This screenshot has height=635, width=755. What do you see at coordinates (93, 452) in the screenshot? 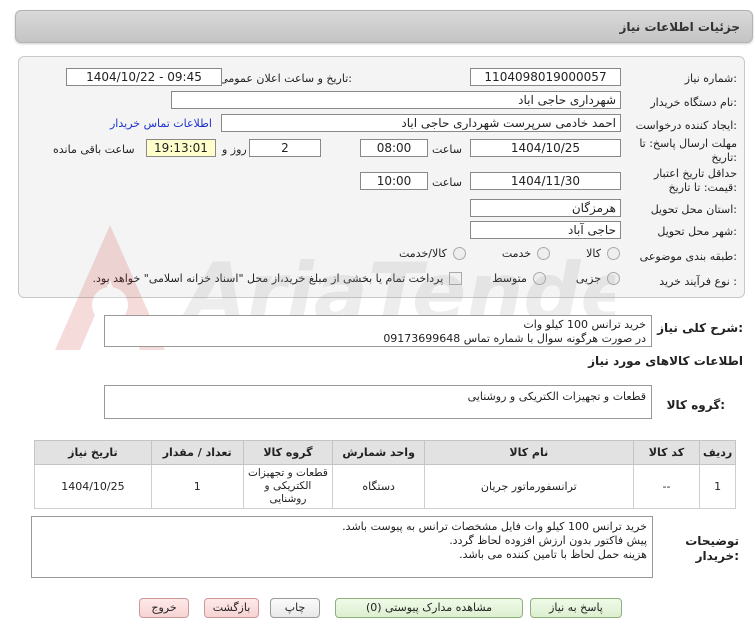
I see `col-date: تاریخ نیاز` at bounding box center [93, 452].